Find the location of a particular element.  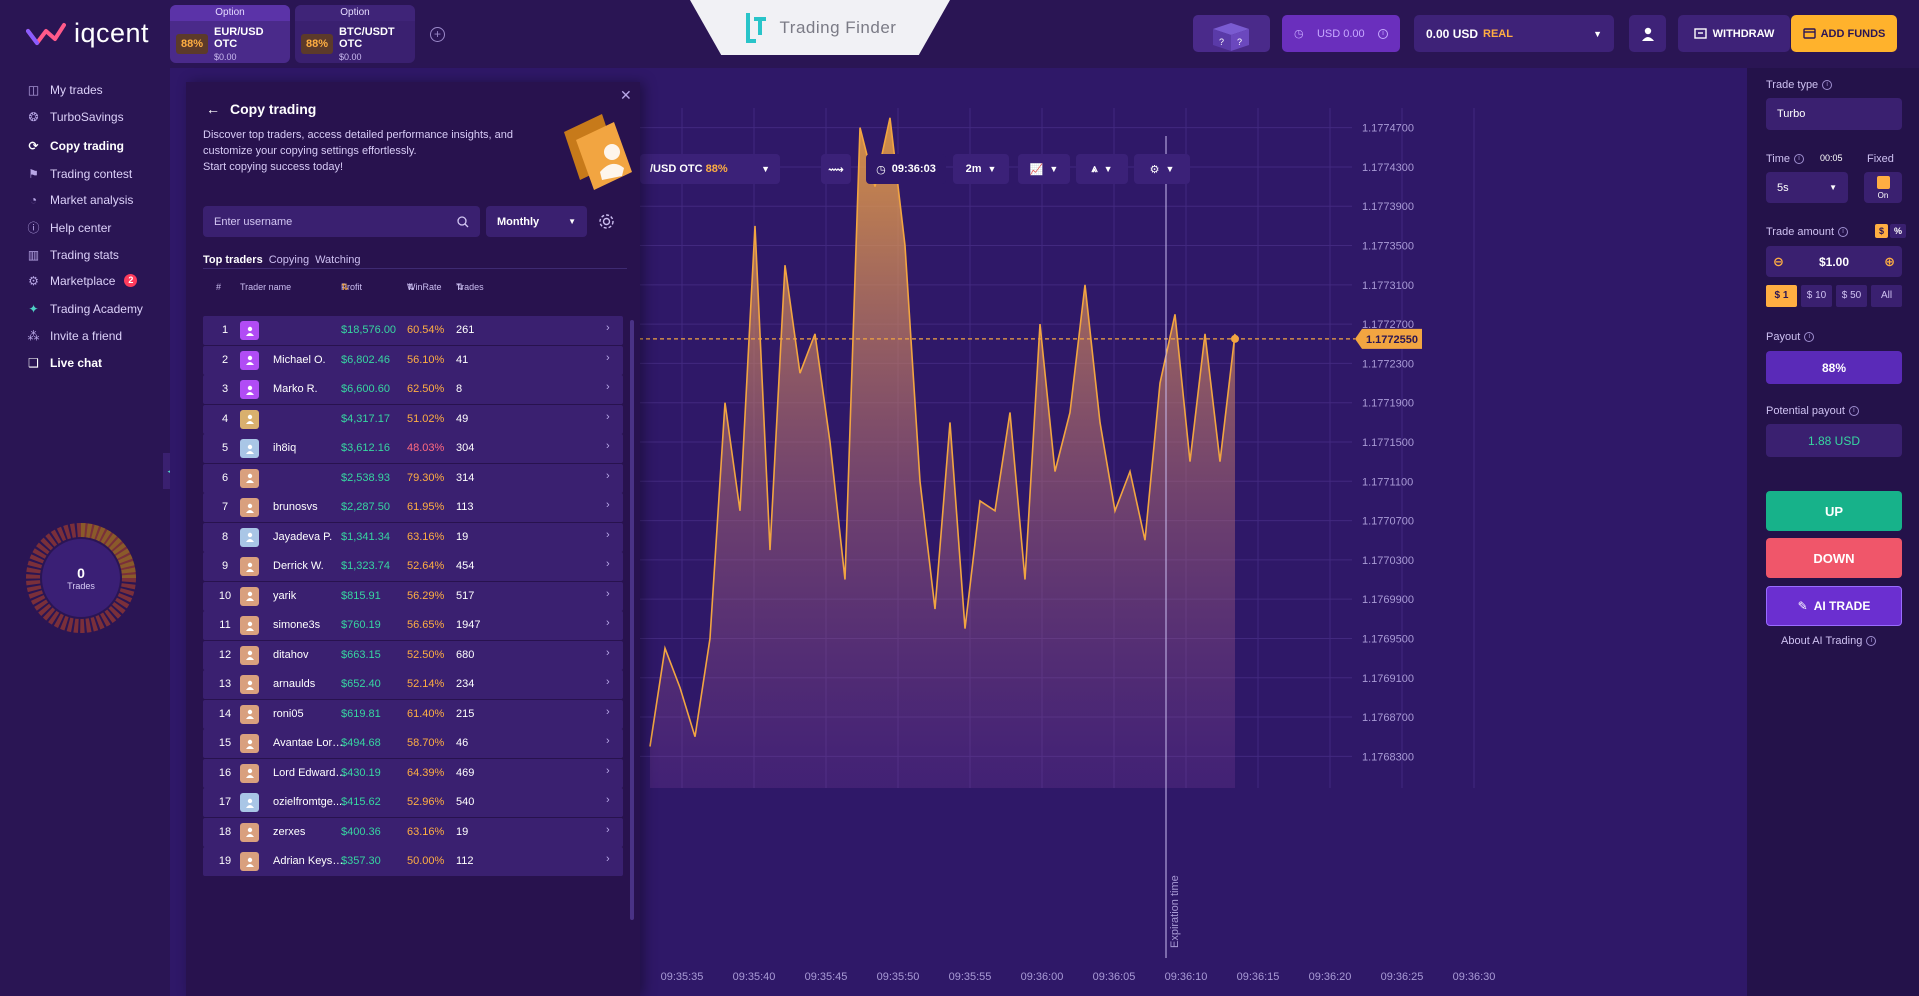

table-row: 8 Jayadeva P. $1,341.34 63.16% 19 › is located at coordinates (413, 537).